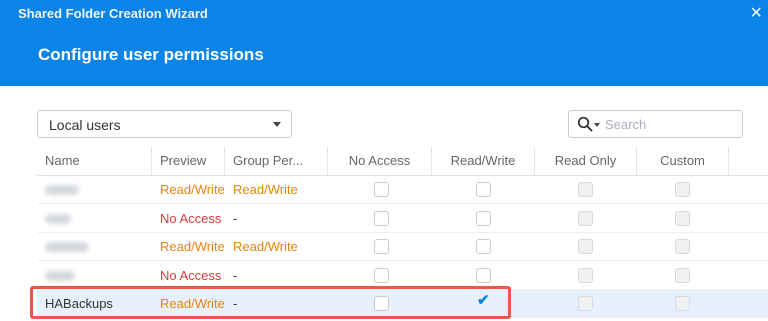 This screenshot has width=768, height=321. I want to click on table-row: No Access -, so click(402, 219).